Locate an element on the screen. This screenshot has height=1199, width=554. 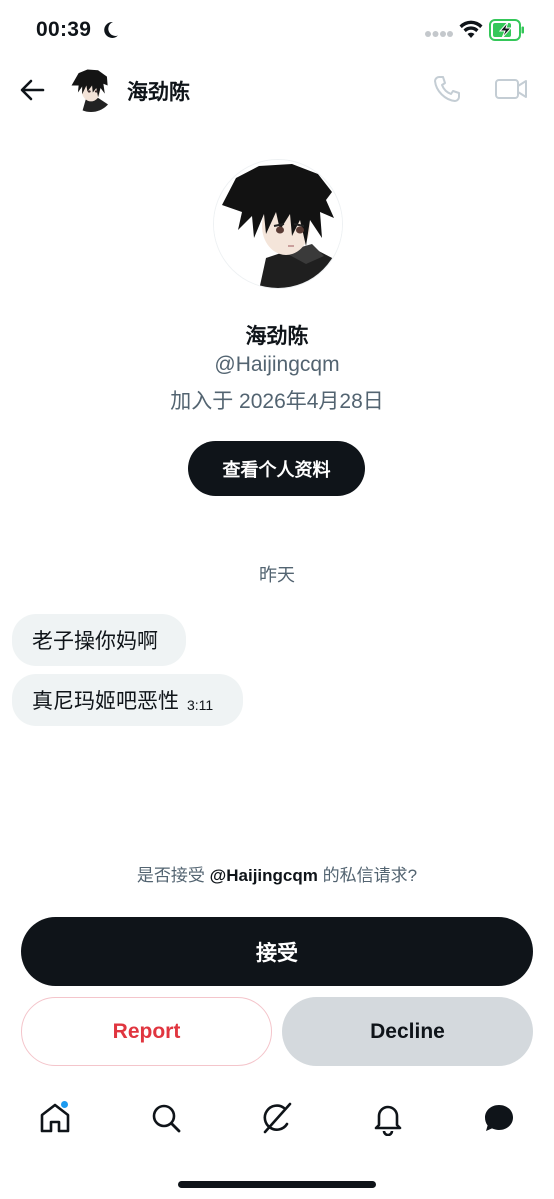
profile-joined-date: 加入于 2026年4月28日 is located at coordinates (277, 401).